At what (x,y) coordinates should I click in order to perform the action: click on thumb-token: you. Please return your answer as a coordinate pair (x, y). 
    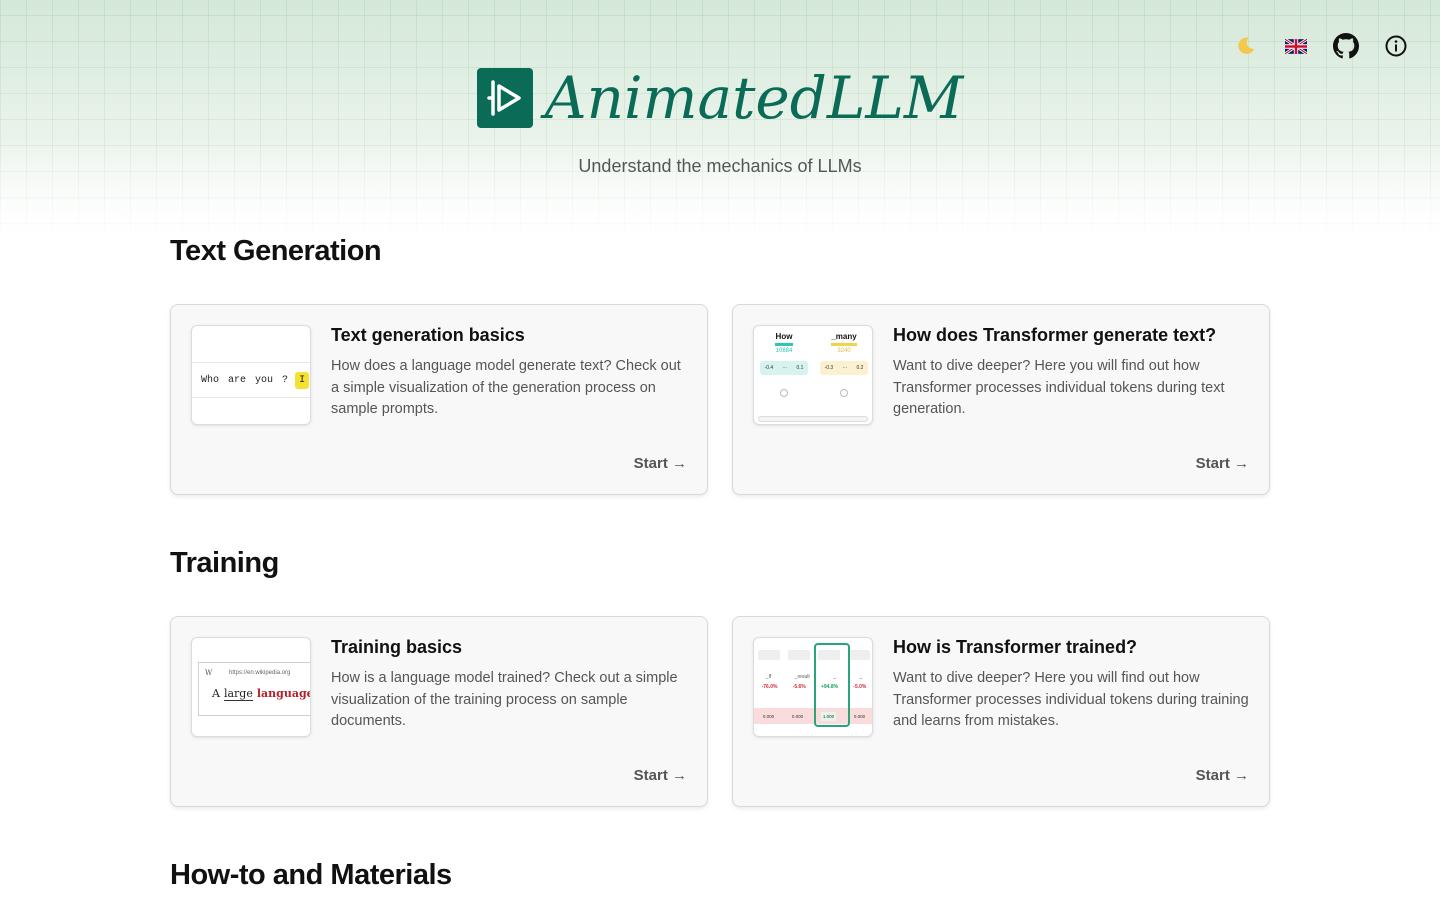
    Looking at the image, I should click on (264, 380).